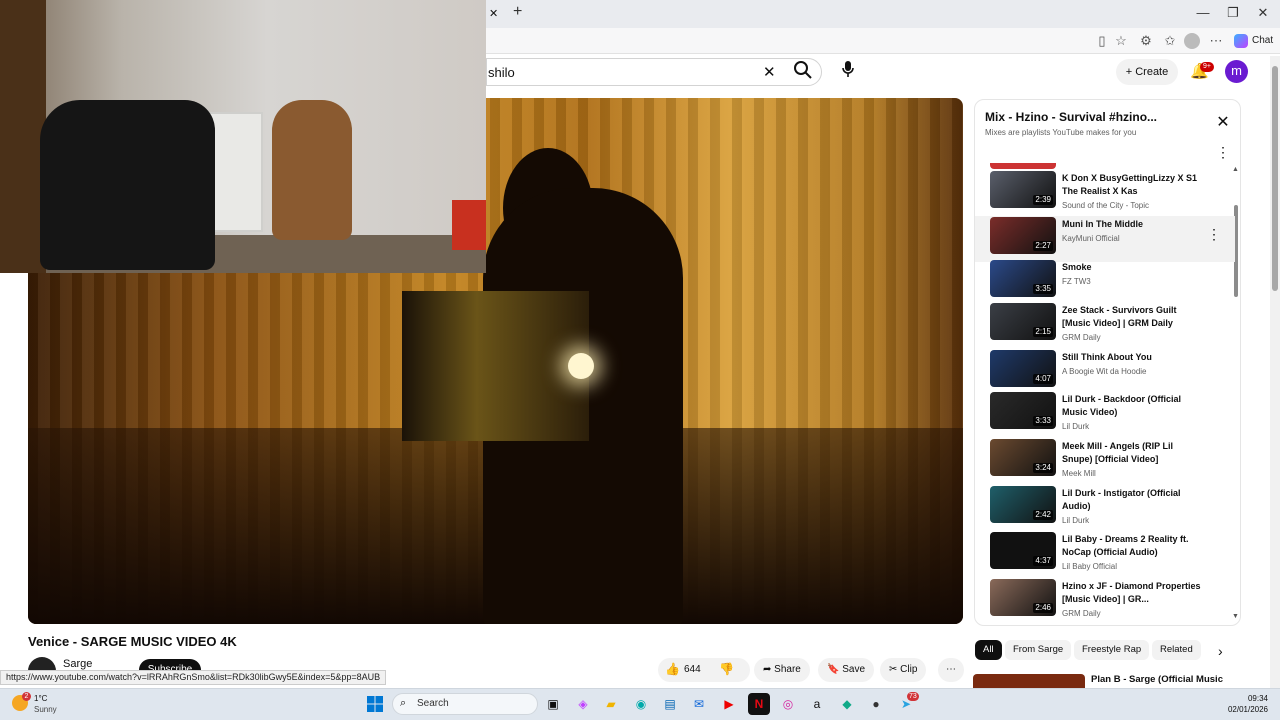 This screenshot has width=1280, height=720. I want to click on item-menu-icon: ⋮, so click(1214, 234).